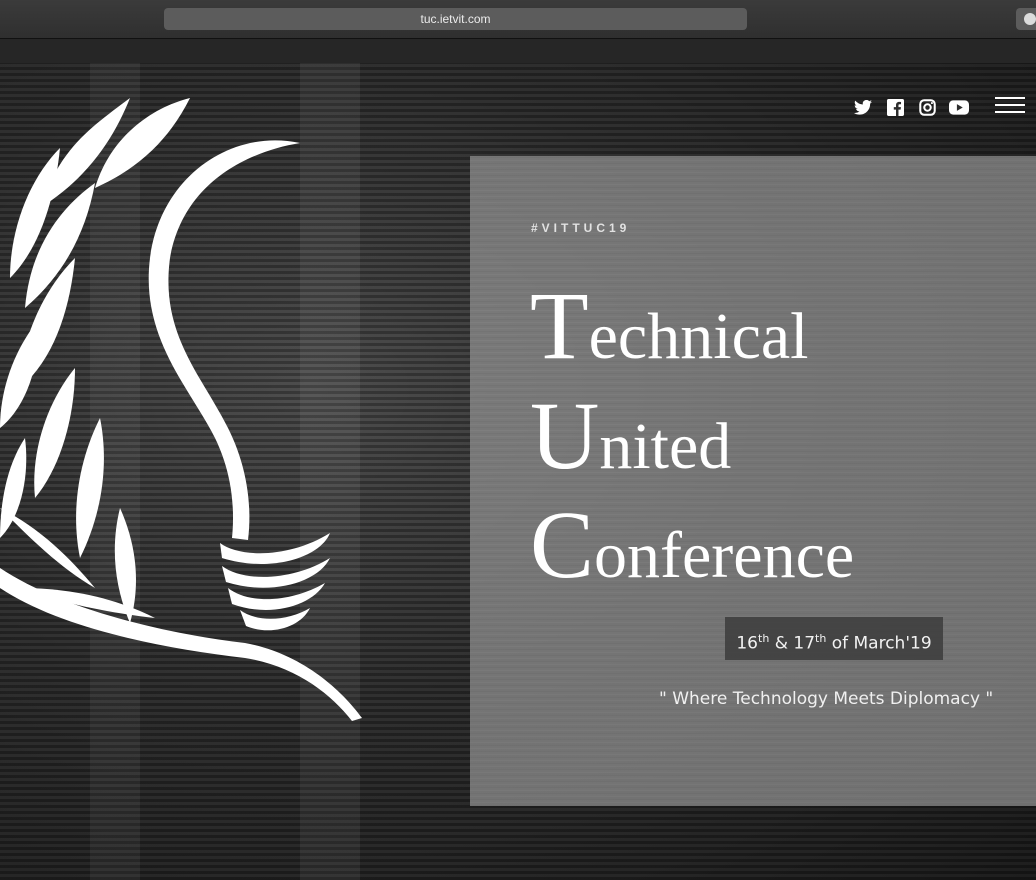 This screenshot has height=880, width=1036. I want to click on date-month: of March'19, so click(879, 643).